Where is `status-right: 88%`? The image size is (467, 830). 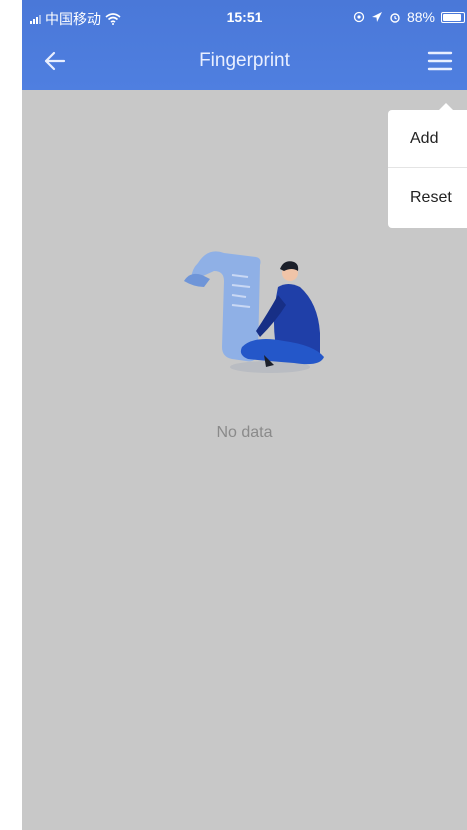
status-right: 88% is located at coordinates (409, 17).